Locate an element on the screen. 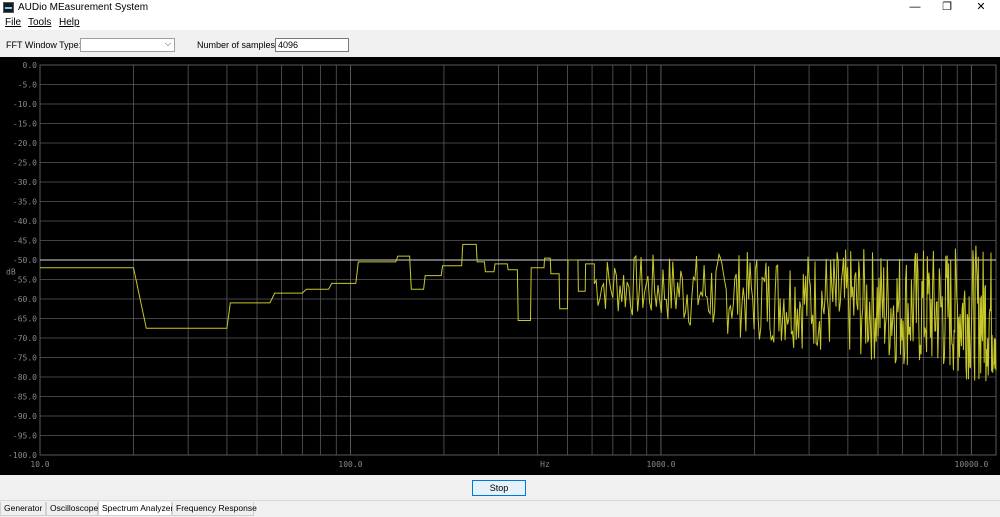  tab-spectrum-analyzer: Spectrum Analyzer is located at coordinates (135, 509).